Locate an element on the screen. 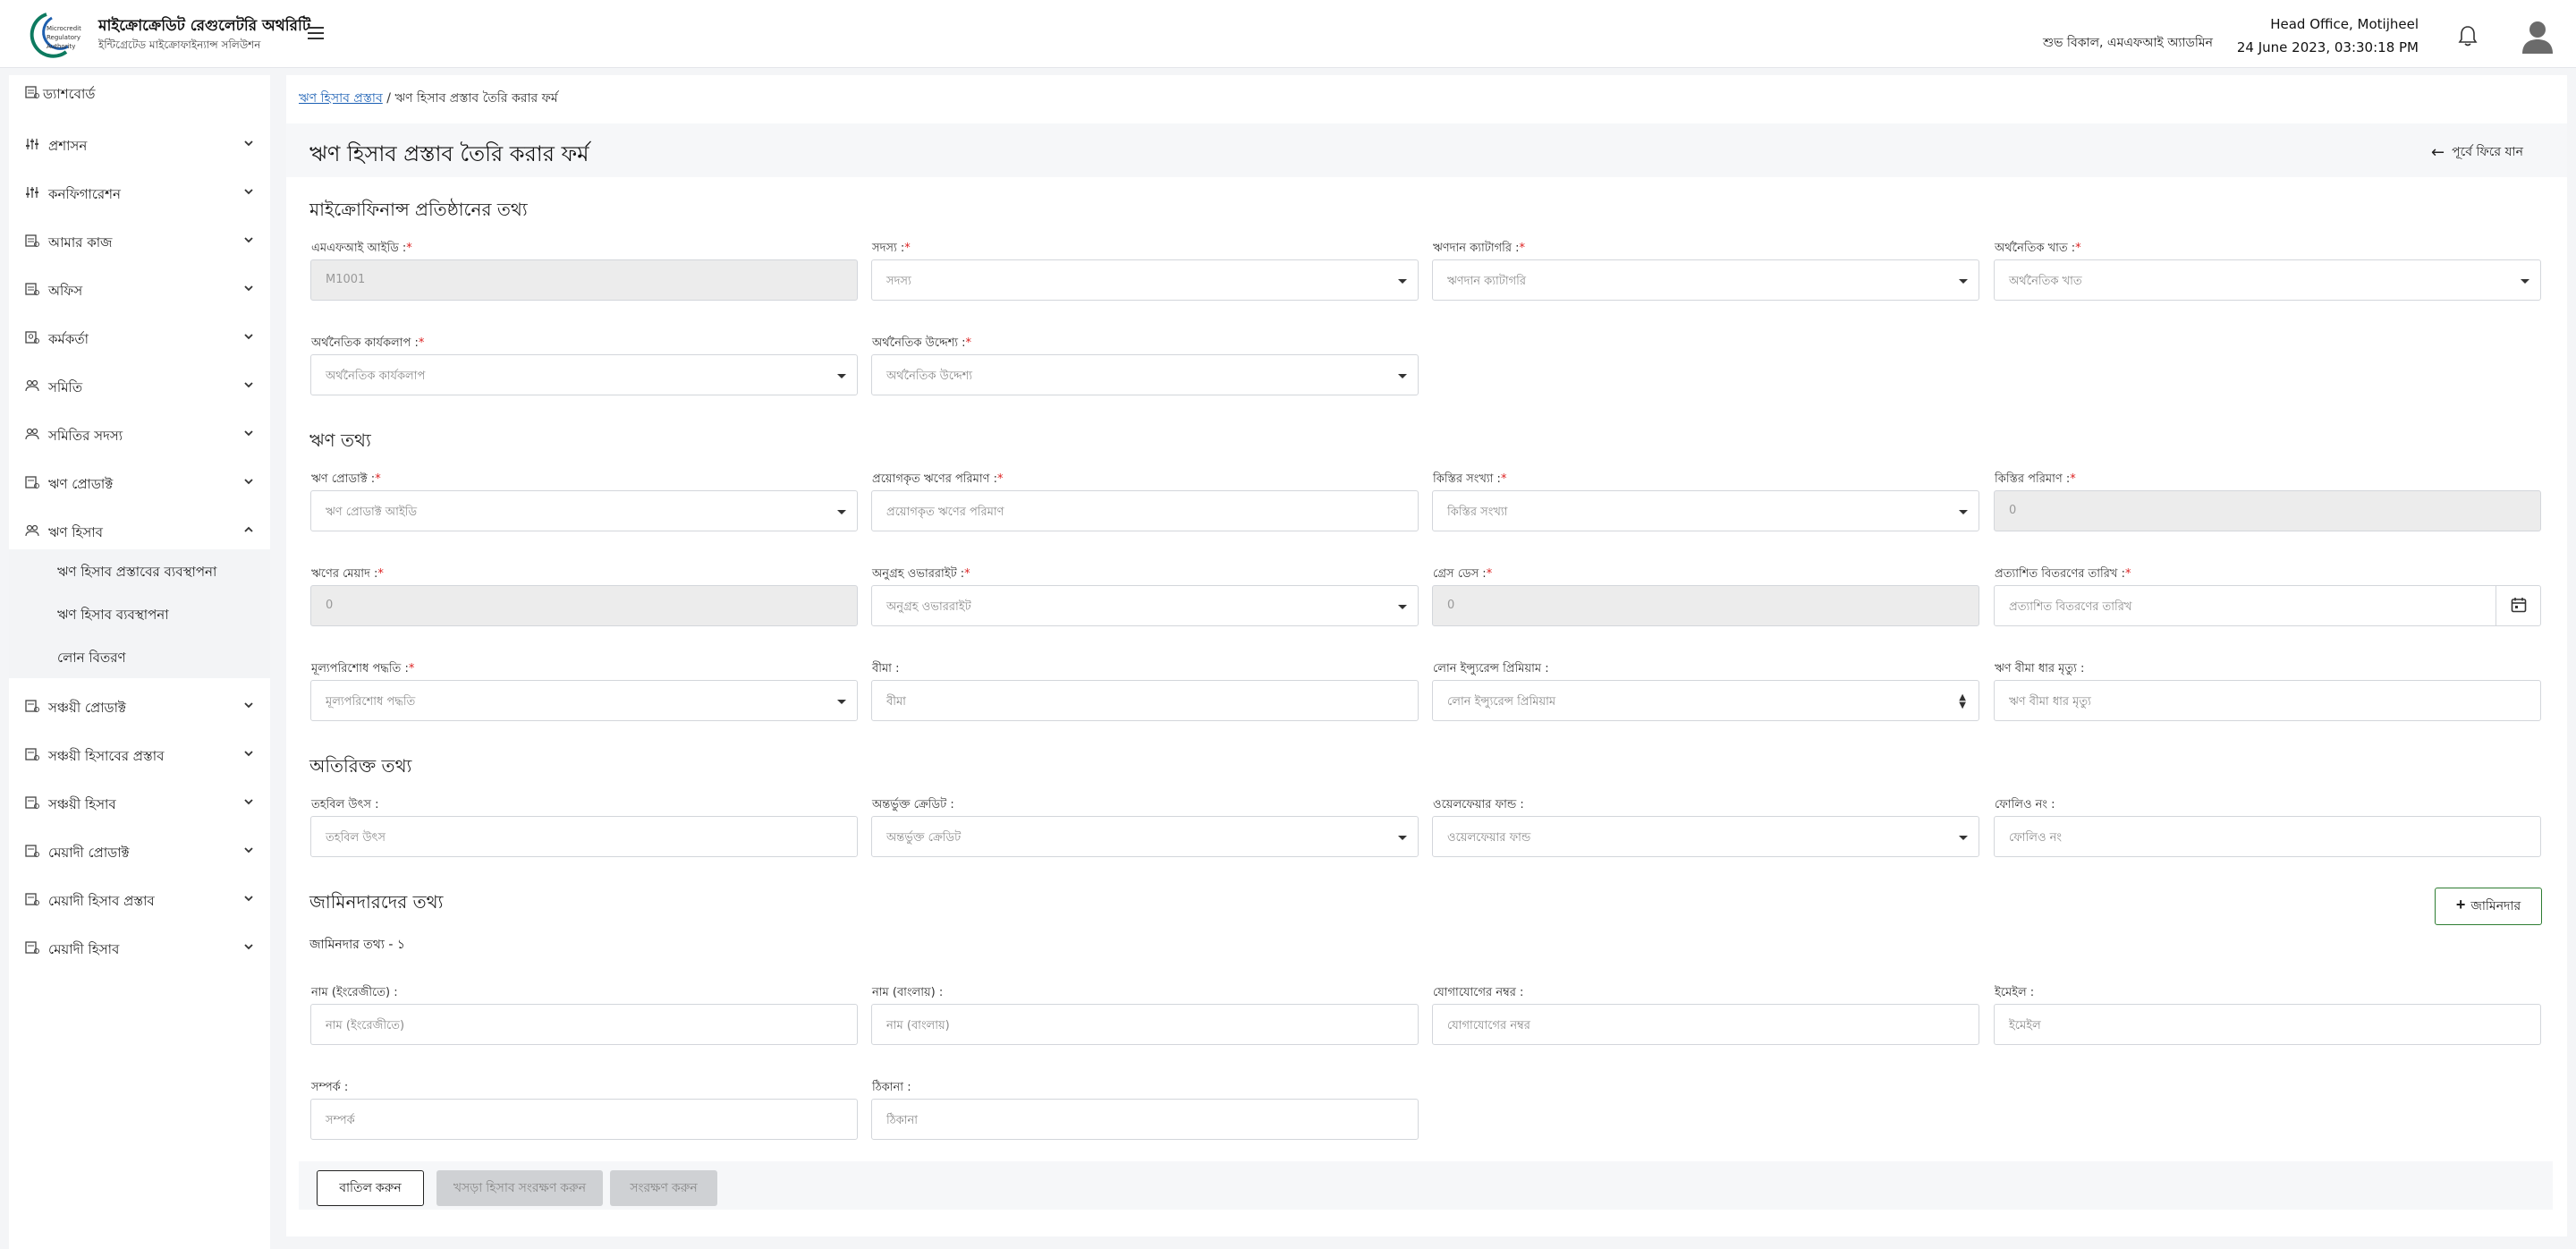 The height and width of the screenshot is (1249, 2576). grace-days-field: 0 is located at coordinates (1705, 606).